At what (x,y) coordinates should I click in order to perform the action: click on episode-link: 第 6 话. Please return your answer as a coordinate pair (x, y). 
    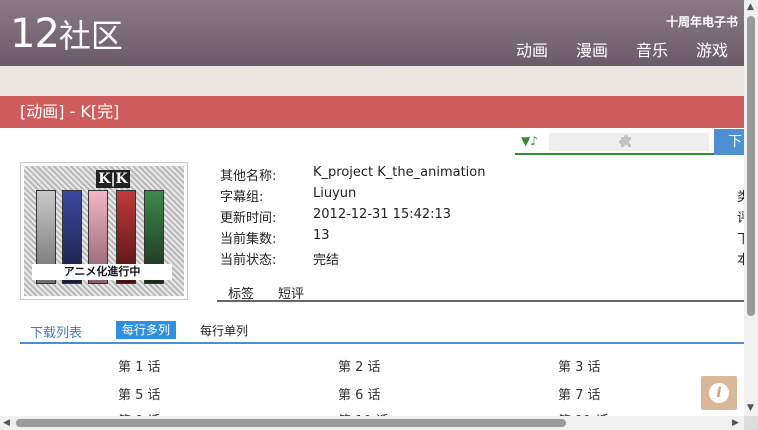
    Looking at the image, I should click on (359, 393).